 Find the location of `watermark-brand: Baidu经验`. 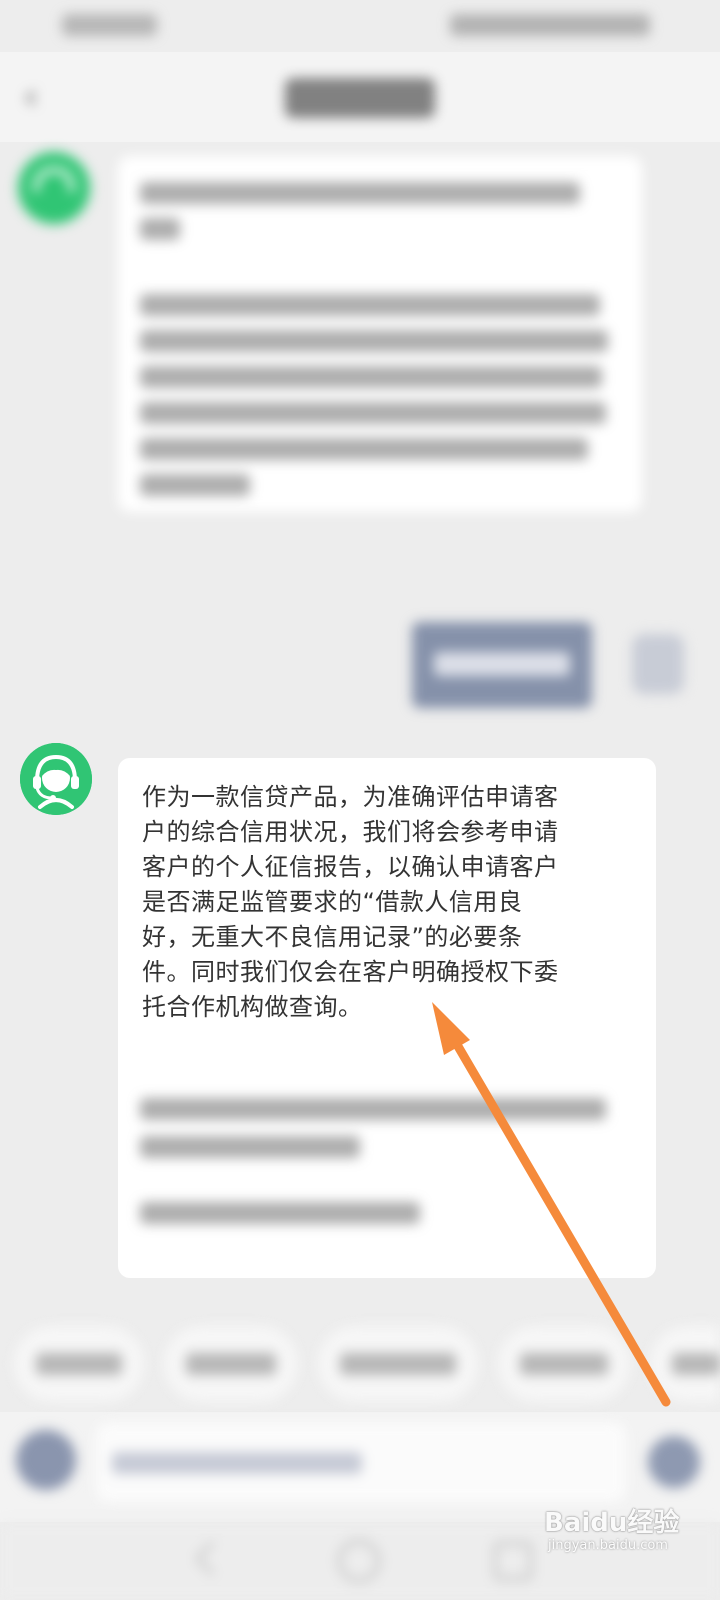

watermark-brand: Baidu经验 is located at coordinates (612, 1523).